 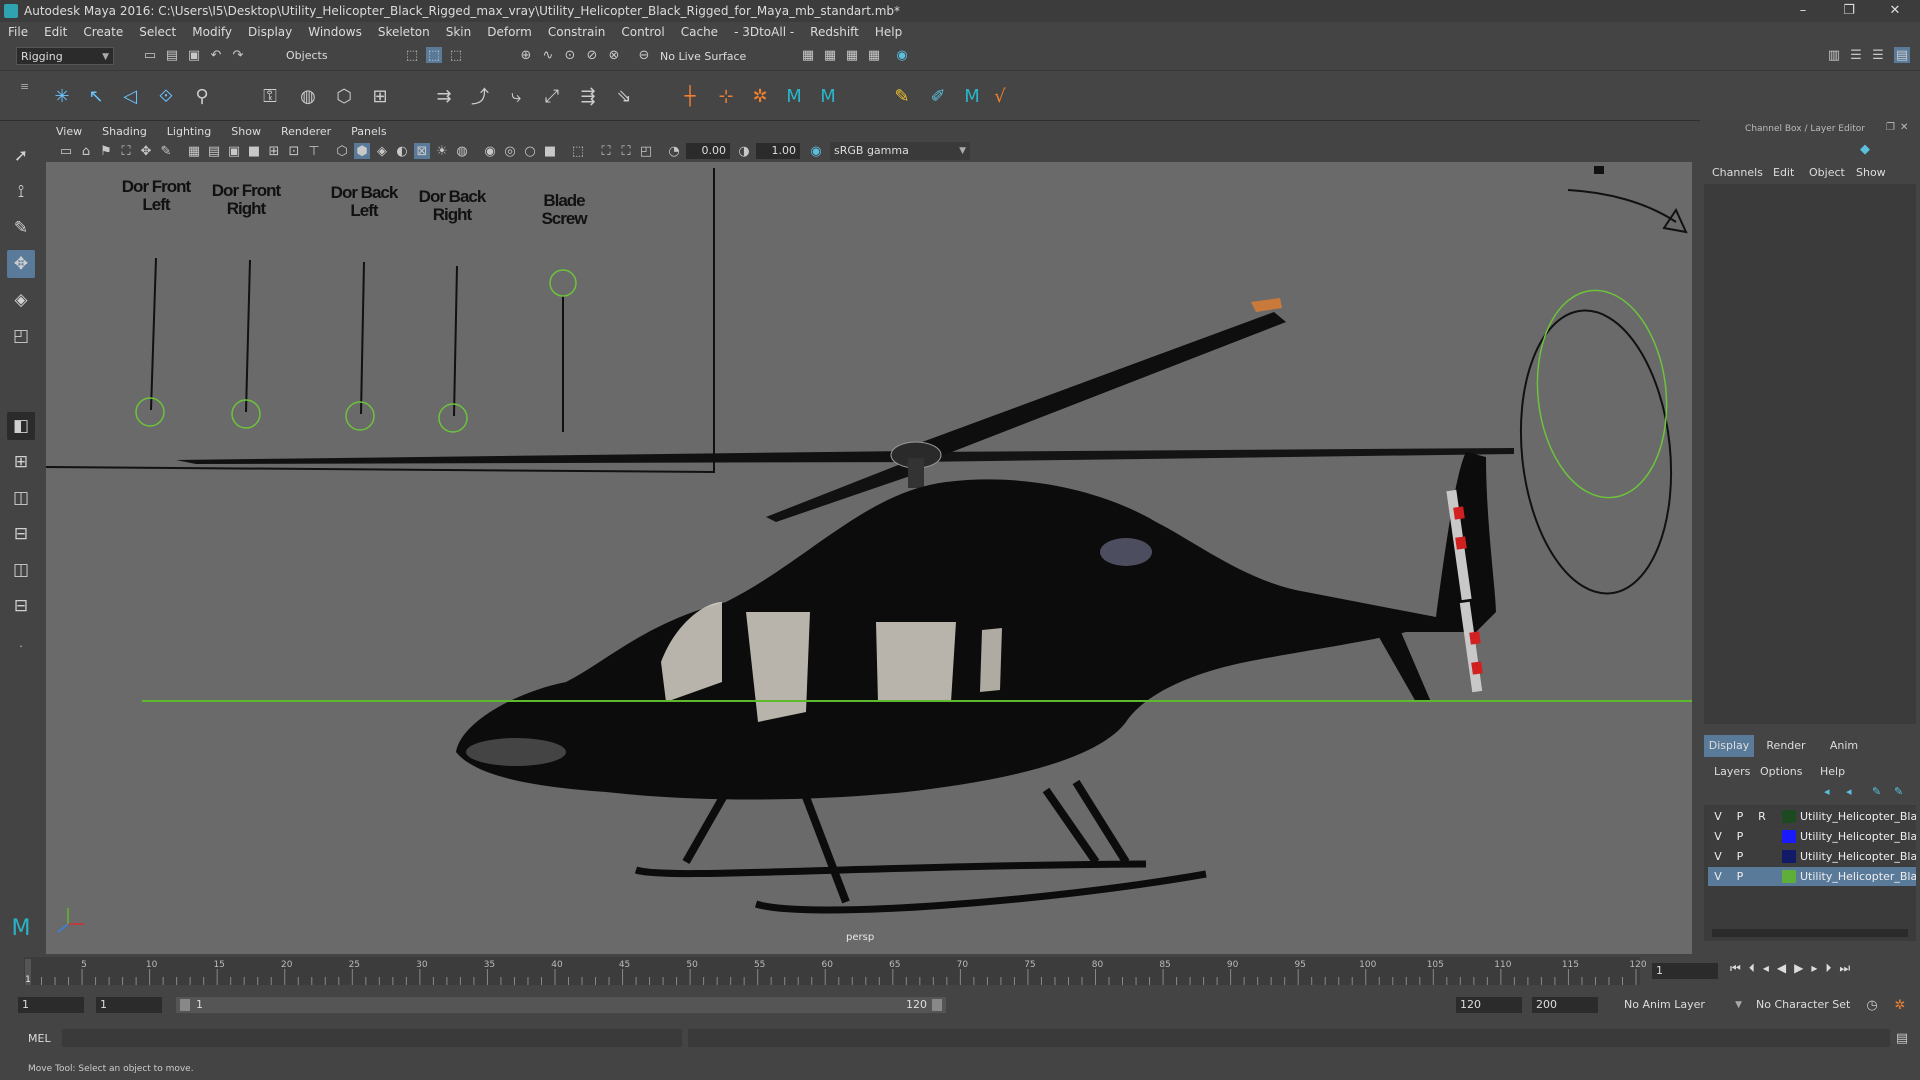 What do you see at coordinates (830, 55) in the screenshot?
I see `render-frame-icon: ▦` at bounding box center [830, 55].